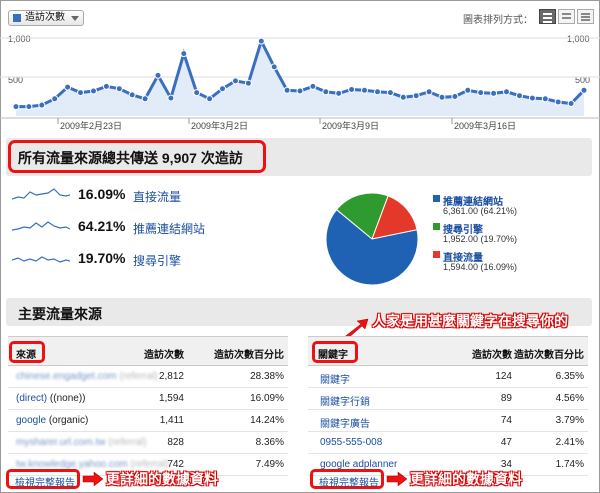 The image size is (600, 493). I want to click on keyword-link: 關鍵字行銷, so click(345, 400).